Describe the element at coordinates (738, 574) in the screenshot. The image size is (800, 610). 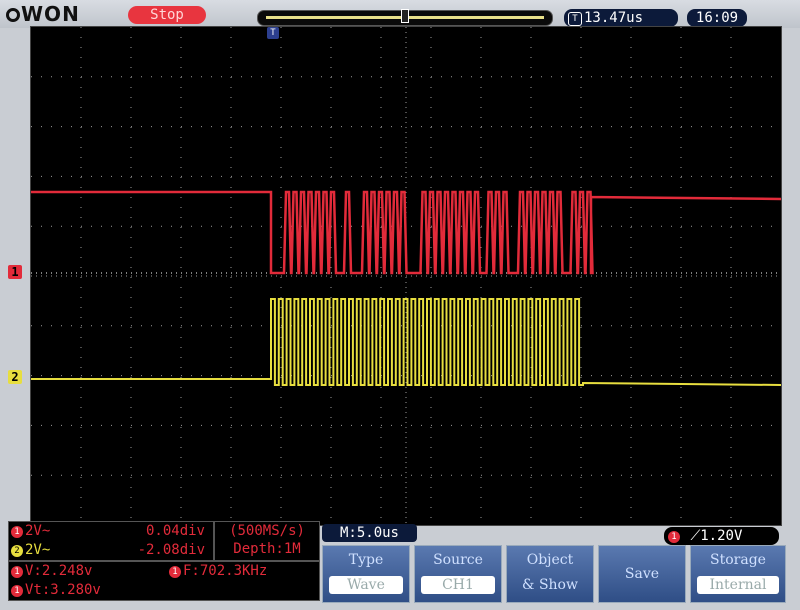
I see `menu-storage-button: Storage Internal` at that location.